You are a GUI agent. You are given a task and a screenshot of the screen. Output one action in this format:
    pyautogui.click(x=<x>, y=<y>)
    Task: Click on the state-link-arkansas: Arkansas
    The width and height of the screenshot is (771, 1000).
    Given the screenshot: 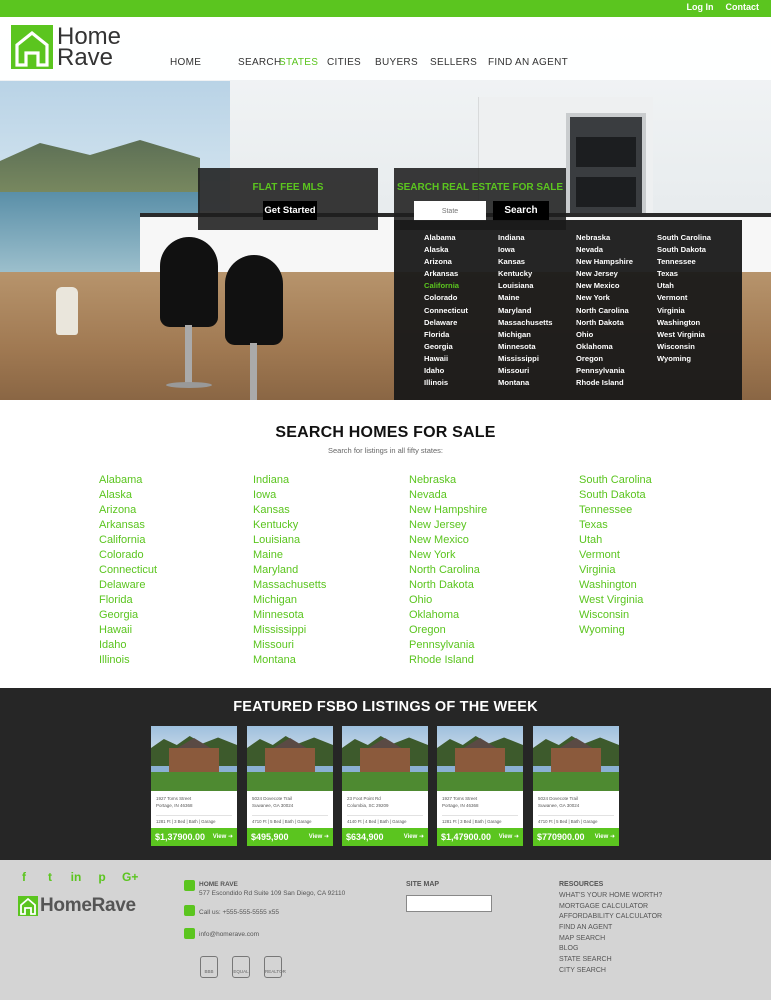 What is the action you would take?
    pyautogui.click(x=128, y=525)
    